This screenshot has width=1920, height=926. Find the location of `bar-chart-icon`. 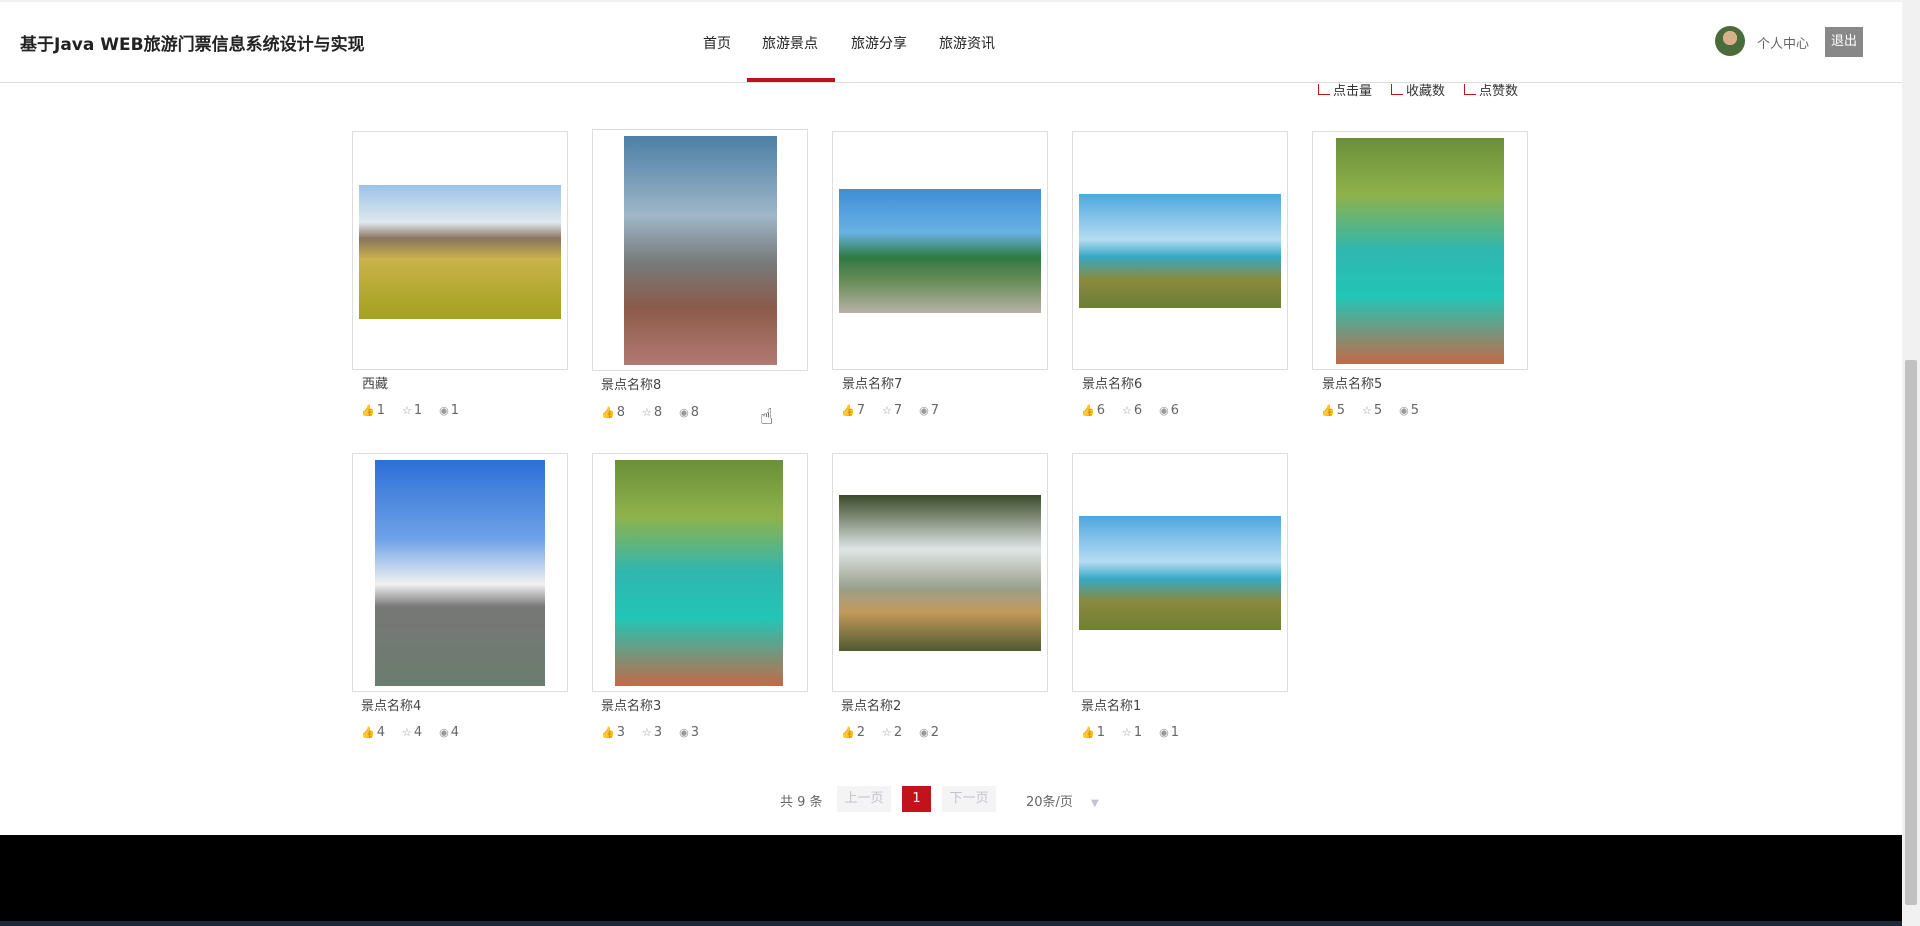

bar-chart-icon is located at coordinates (1397, 89).